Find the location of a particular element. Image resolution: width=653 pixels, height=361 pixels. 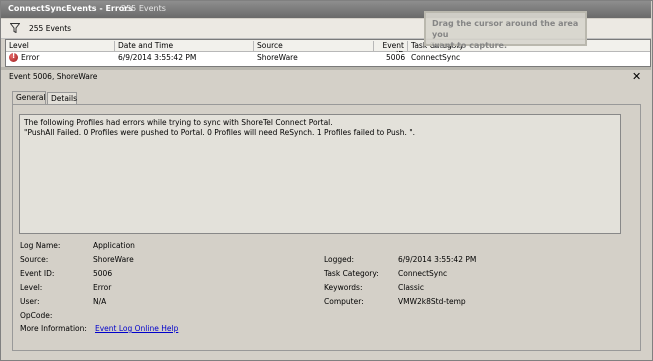

capture-hint-line2: want to capture. is located at coordinates (469, 45).